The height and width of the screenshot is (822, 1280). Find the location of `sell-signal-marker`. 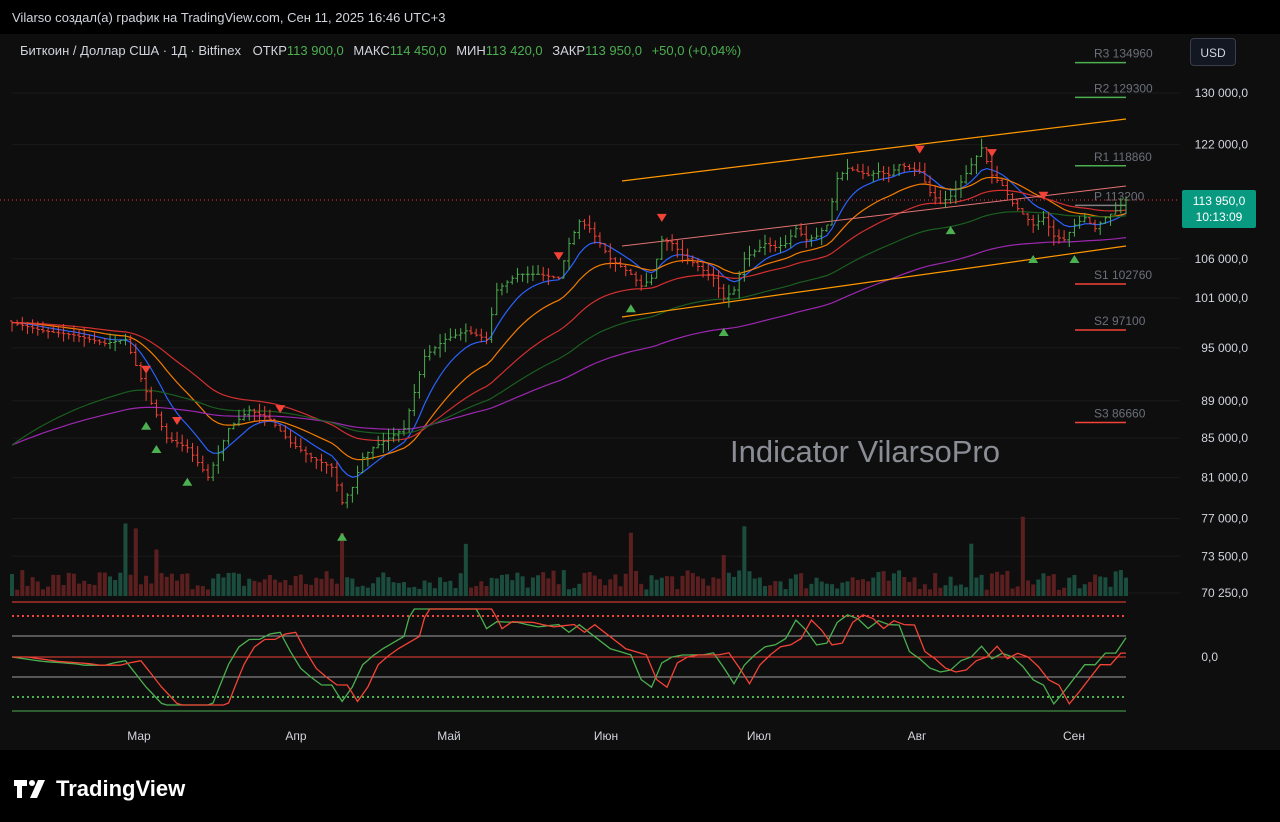

sell-signal-marker is located at coordinates (991, 153).